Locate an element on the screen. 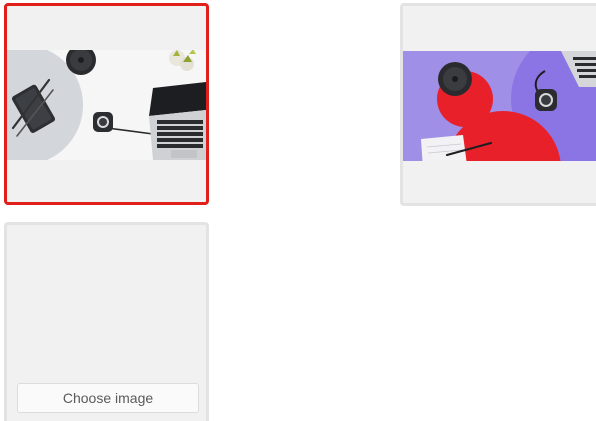 The width and height of the screenshot is (596, 421). choose-image-button: Choose image is located at coordinates (108, 398).